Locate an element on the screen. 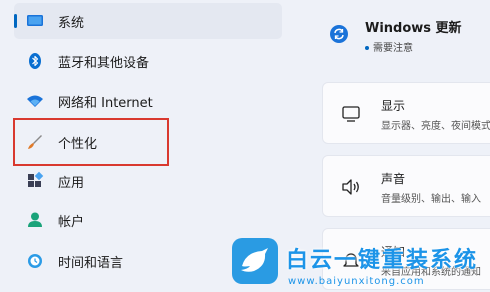 This screenshot has width=490, height=292. update-status: 需要注意 is located at coordinates (389, 46).